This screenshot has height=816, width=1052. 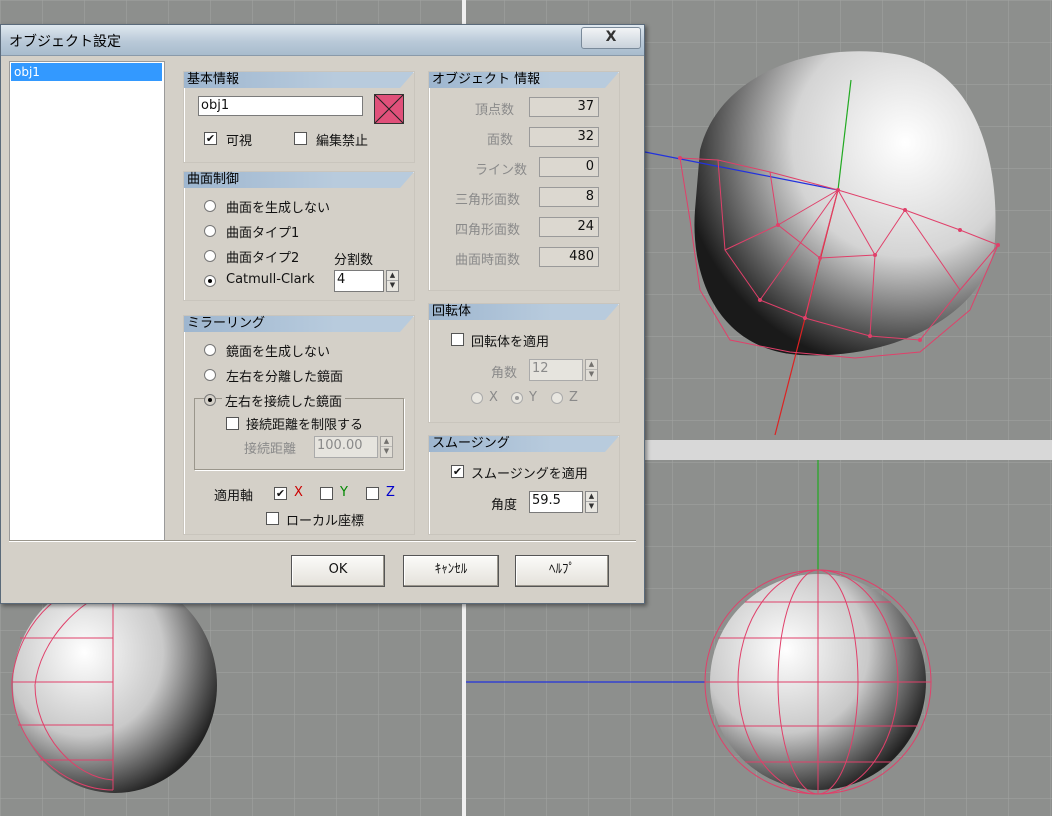 I want to click on lock-edit-checkbox, so click(x=300, y=138).